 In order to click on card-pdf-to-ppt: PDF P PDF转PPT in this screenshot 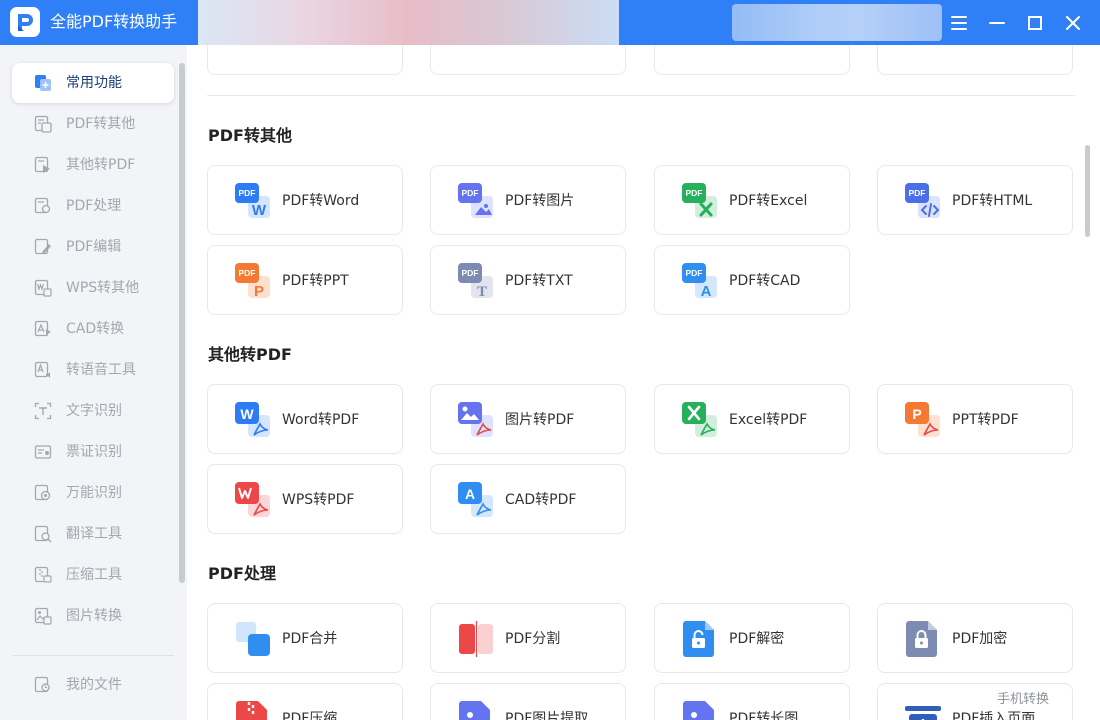, I will do `click(305, 280)`.